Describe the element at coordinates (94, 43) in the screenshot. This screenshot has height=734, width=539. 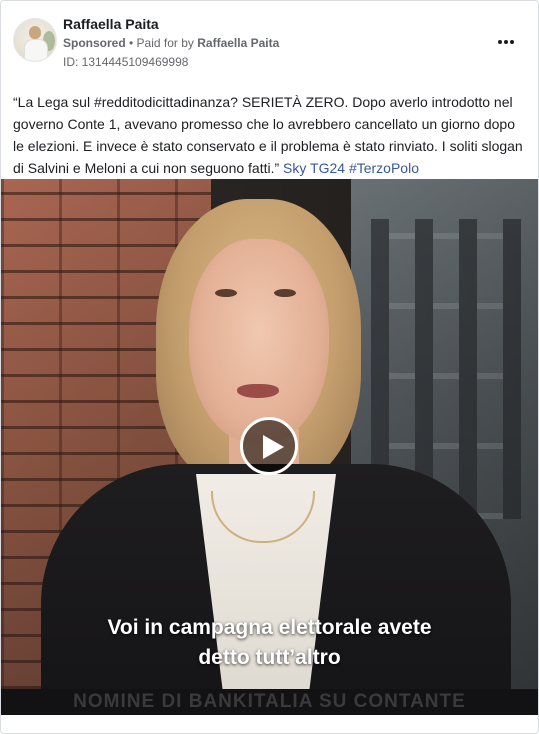
I see `sponsored-label: Sponsored` at that location.